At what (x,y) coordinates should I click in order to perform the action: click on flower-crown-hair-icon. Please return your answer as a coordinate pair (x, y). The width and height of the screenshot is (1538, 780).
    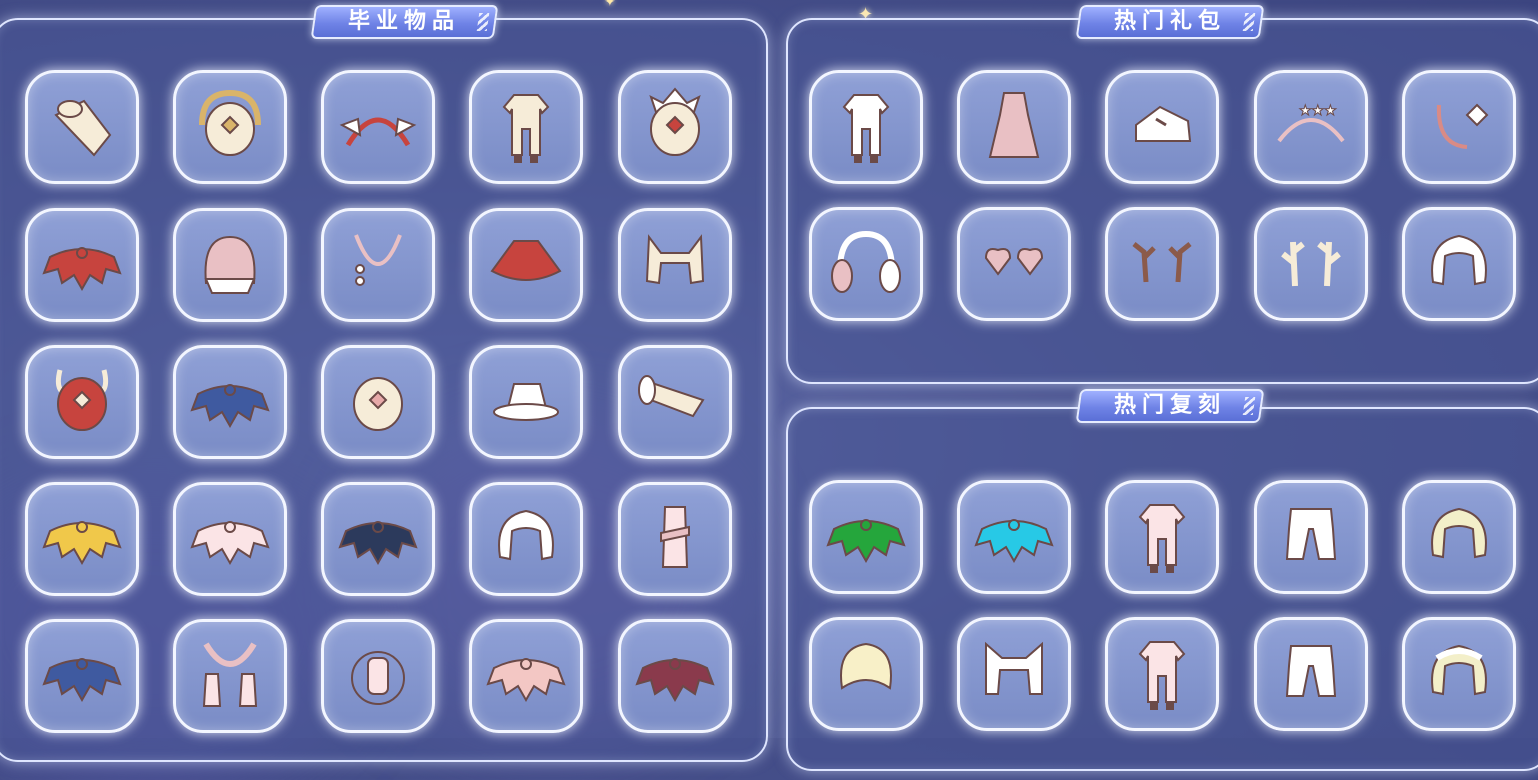
    Looking at the image, I should click on (1459, 670).